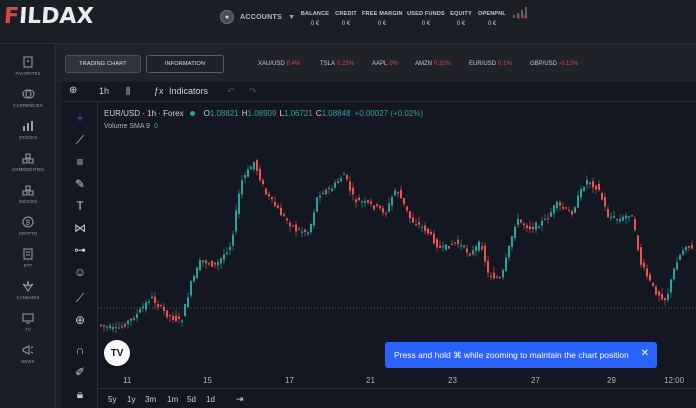  What do you see at coordinates (80, 140) in the screenshot?
I see `trend-line-icon: ⟋` at bounding box center [80, 140].